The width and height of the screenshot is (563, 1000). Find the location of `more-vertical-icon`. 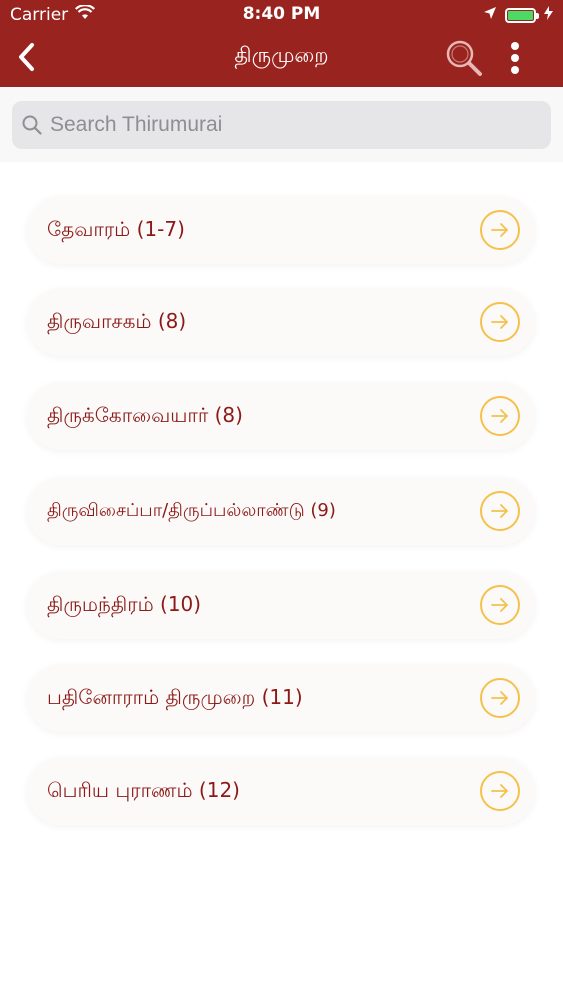

more-vertical-icon is located at coordinates (515, 58).